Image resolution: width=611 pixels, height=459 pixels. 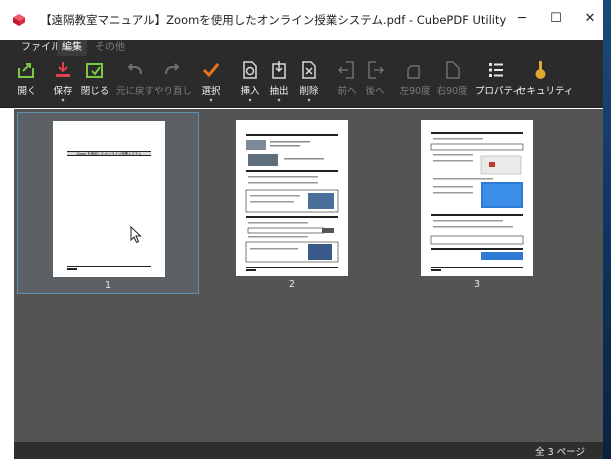 What do you see at coordinates (556, 19) in the screenshot?
I see `maximize-button: ☐` at bounding box center [556, 19].